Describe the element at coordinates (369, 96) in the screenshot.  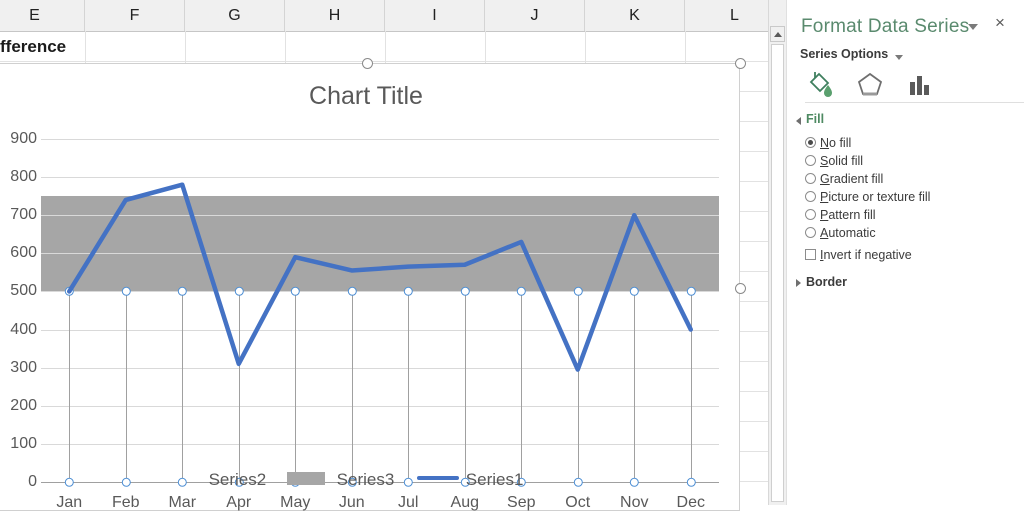
I see `chart-title: Chart Title` at that location.